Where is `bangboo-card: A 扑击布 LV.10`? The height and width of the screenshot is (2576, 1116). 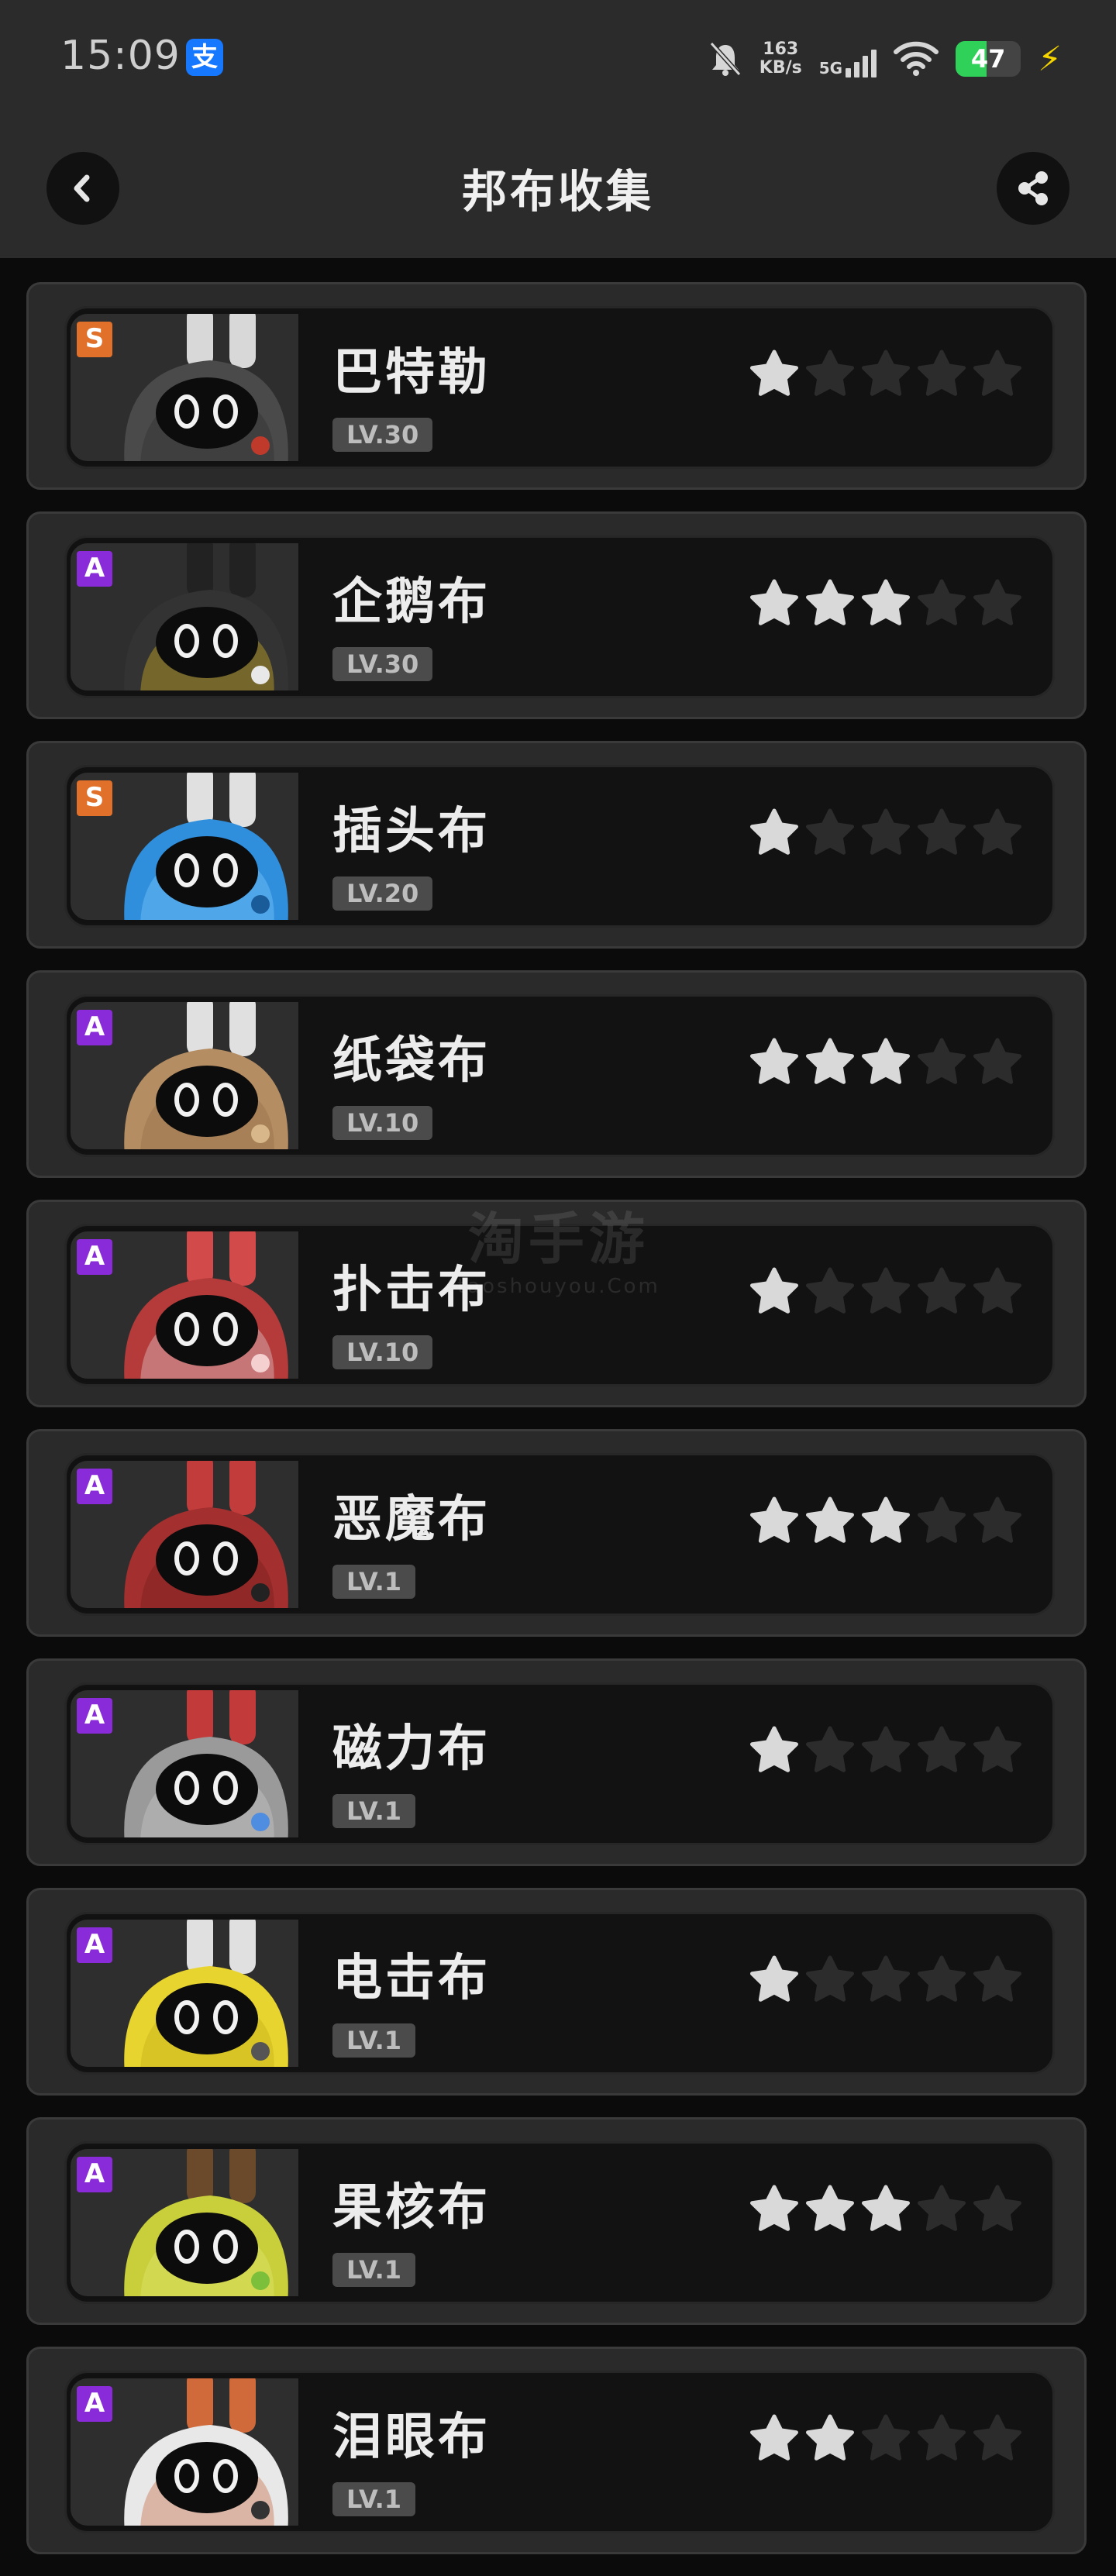
bangboo-card: A 扑击布 LV.10 is located at coordinates (556, 1303).